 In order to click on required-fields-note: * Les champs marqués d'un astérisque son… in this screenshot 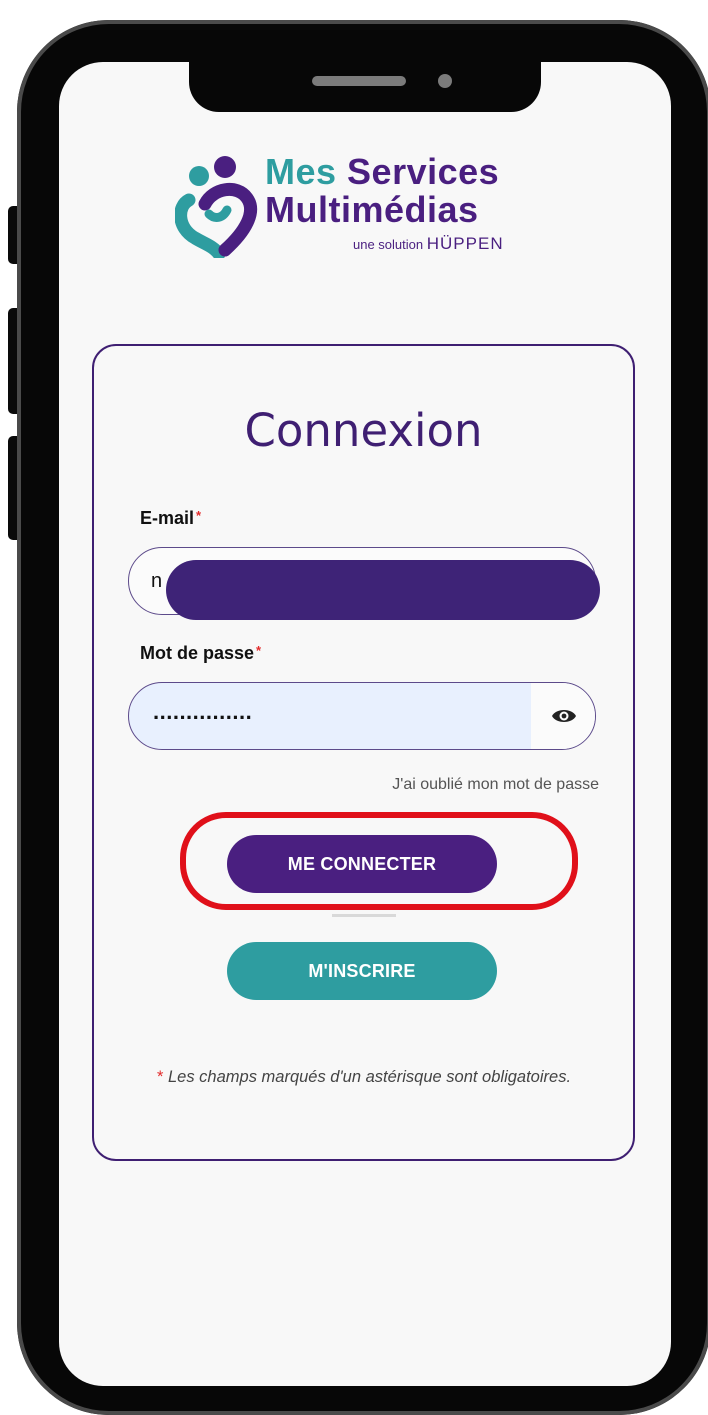, I will do `click(364, 1077)`.